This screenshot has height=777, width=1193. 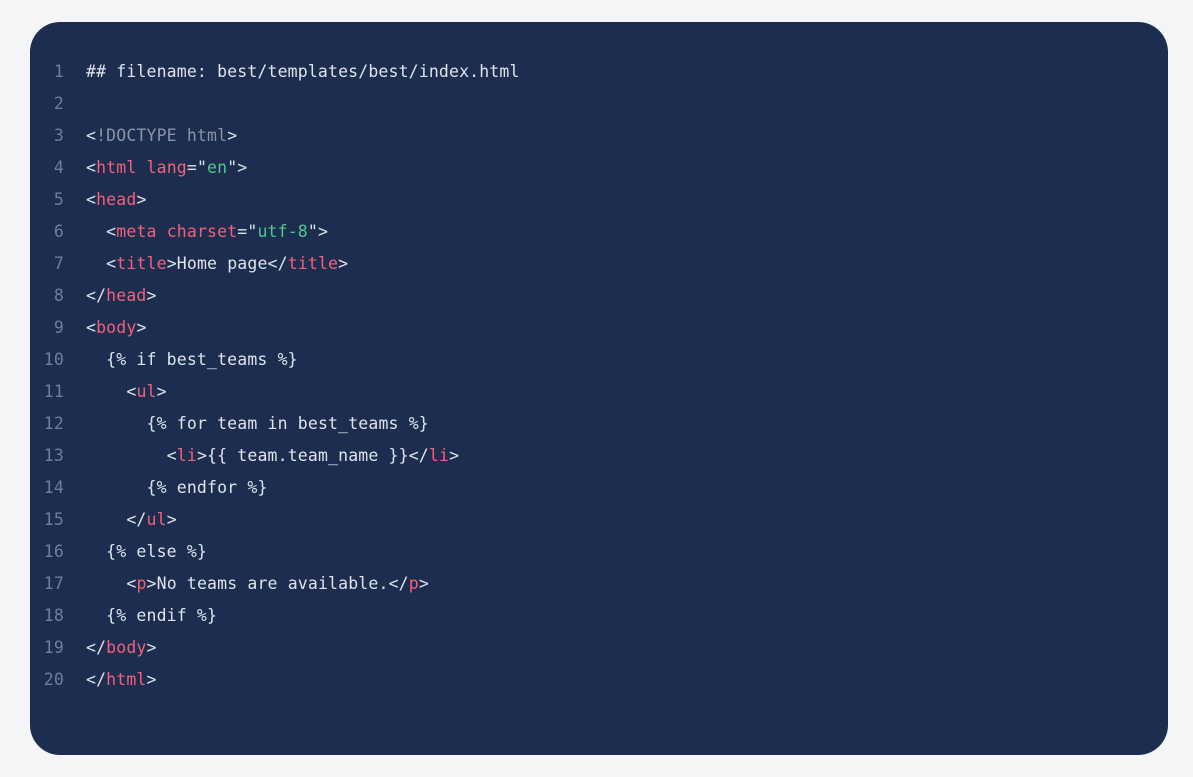 I want to click on code-line: 15 </ul>, so click(x=599, y=520).